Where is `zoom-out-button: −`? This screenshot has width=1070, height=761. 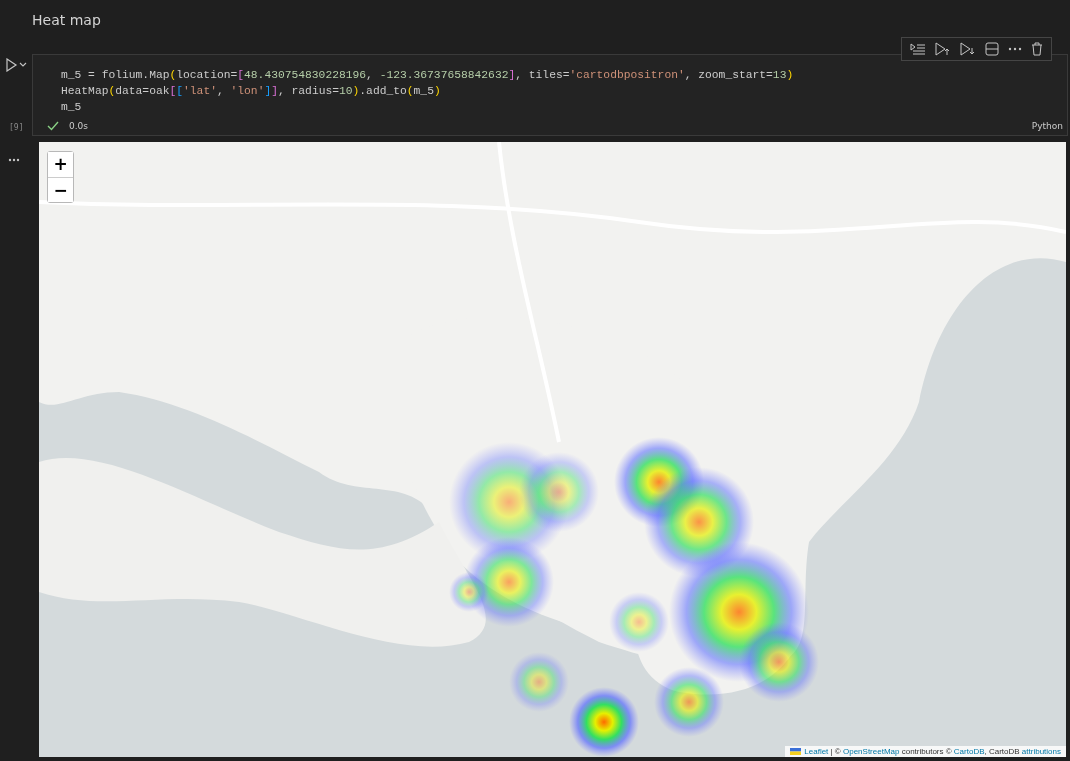 zoom-out-button: − is located at coordinates (60, 189).